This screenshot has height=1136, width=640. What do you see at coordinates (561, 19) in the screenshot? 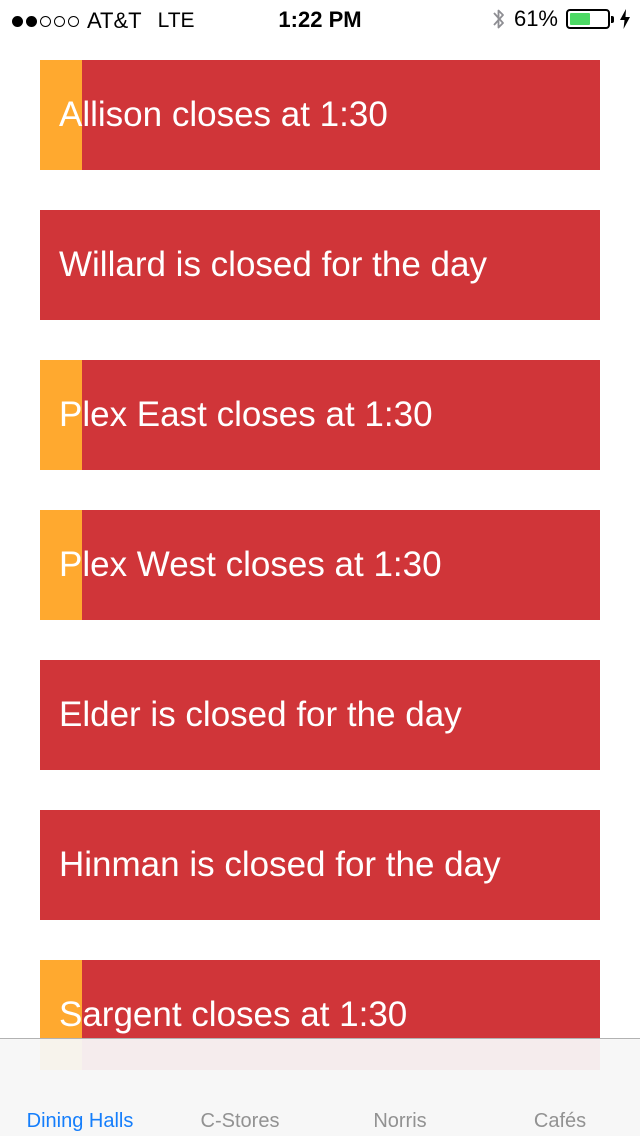
I see `status-right: 61%` at bounding box center [561, 19].